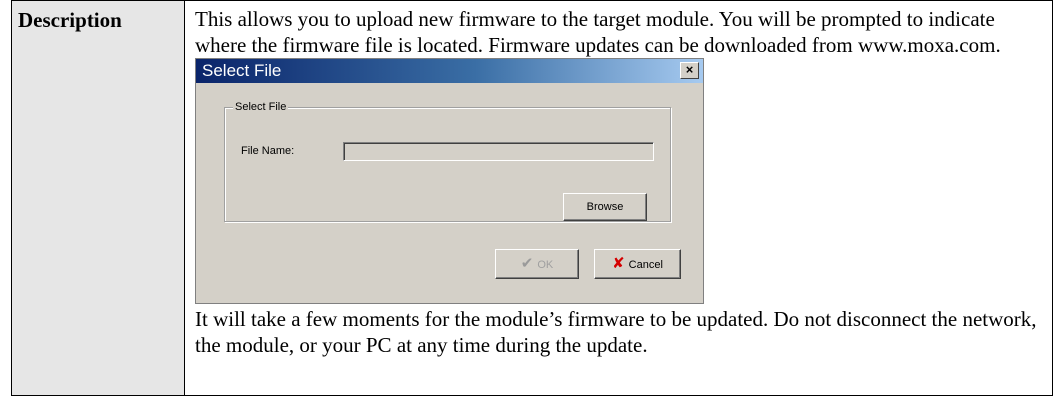 Image resolution: width=1062 pixels, height=400 pixels. Describe the element at coordinates (268, 151) in the screenshot. I see `file-name-label: File Name:` at that location.